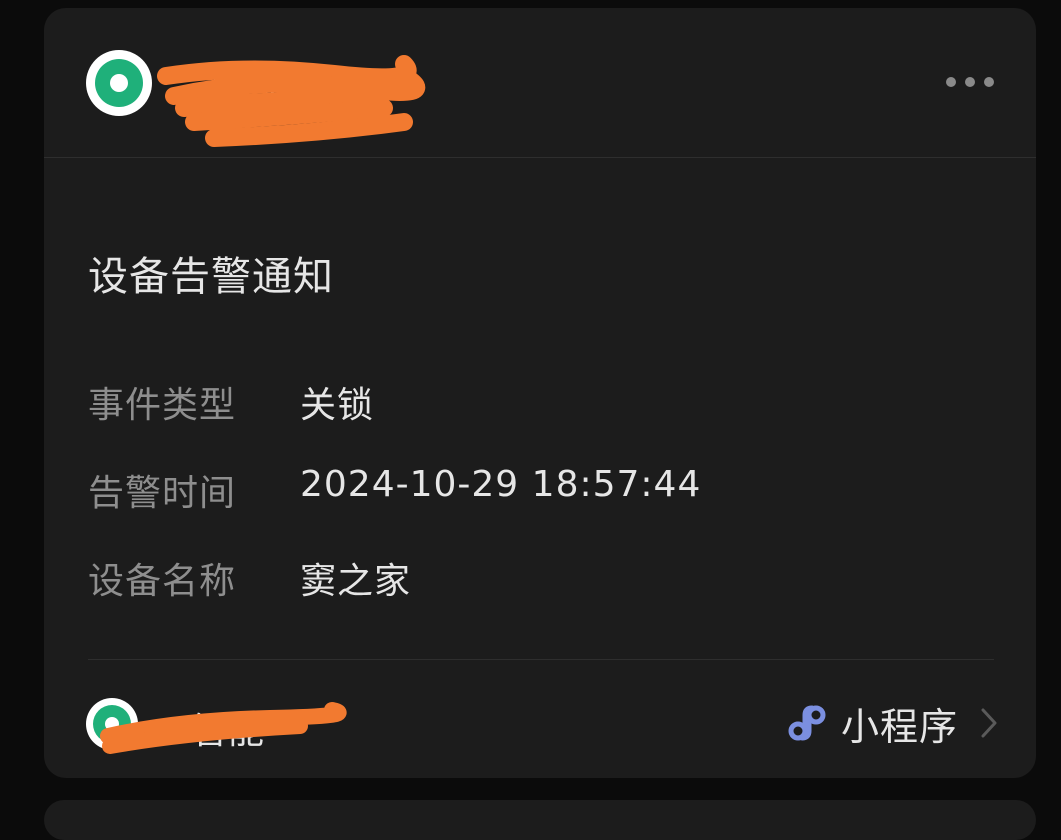 This screenshot has width=1061, height=840. Describe the element at coordinates (162, 581) in the screenshot. I see `field-label: 设备名称` at that location.